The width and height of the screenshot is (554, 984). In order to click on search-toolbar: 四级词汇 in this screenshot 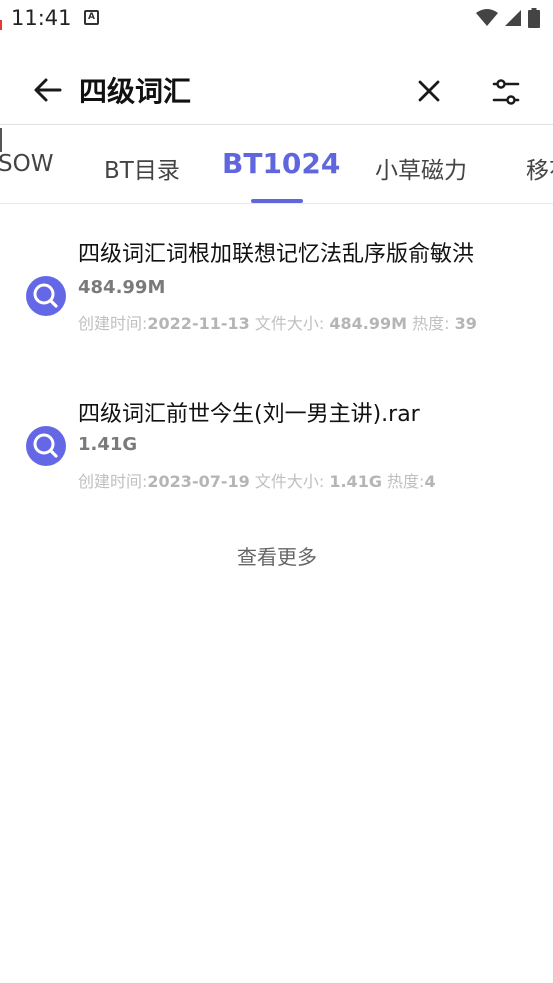, I will do `click(276, 90)`.